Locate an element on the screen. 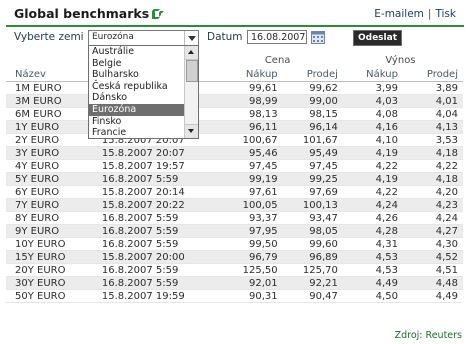 The width and height of the screenshot is (470, 344). table-row: 3M EURO 98,99 99,00 4,03 4,01 is located at coordinates (234, 101).